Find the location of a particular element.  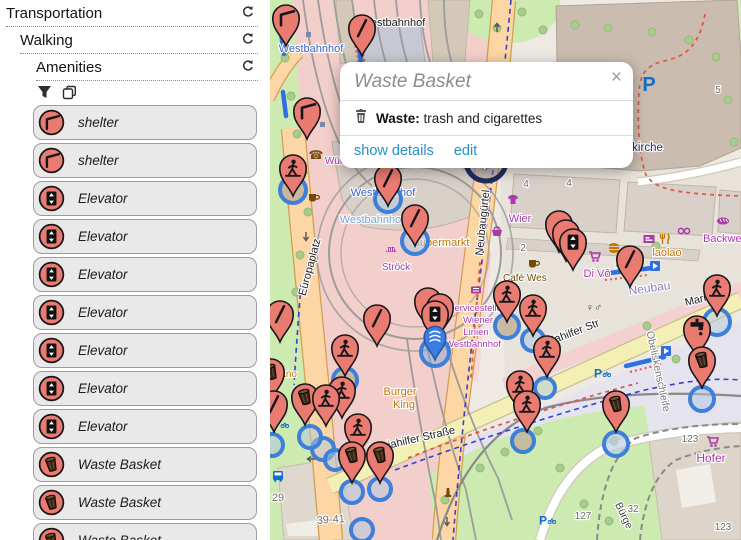

map-label: 39-41 is located at coordinates (330, 520).